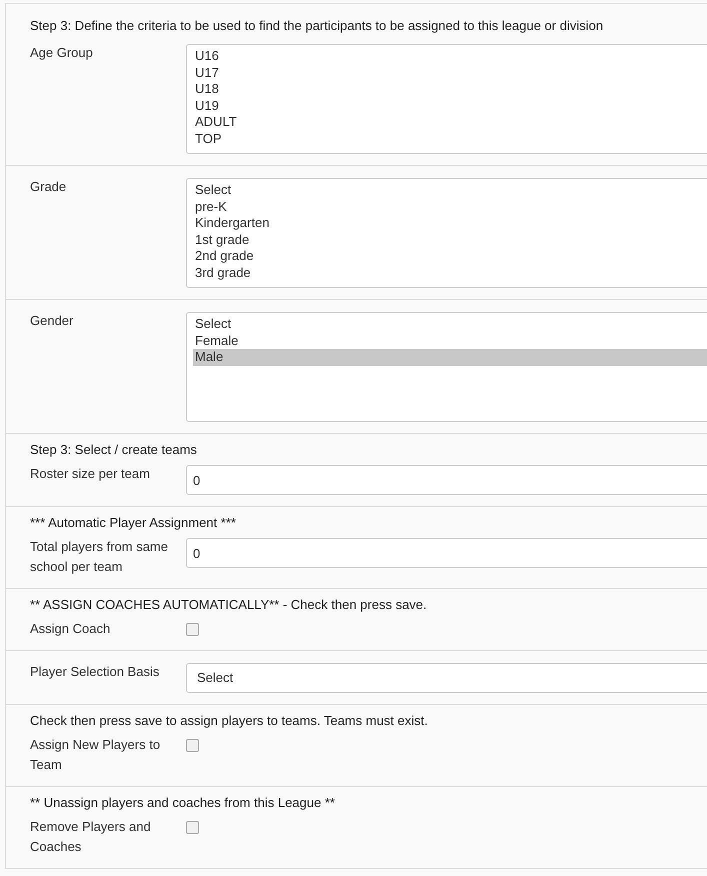  I want to click on section-heading: *** Automatic Player Assignment ***, so click(133, 523).